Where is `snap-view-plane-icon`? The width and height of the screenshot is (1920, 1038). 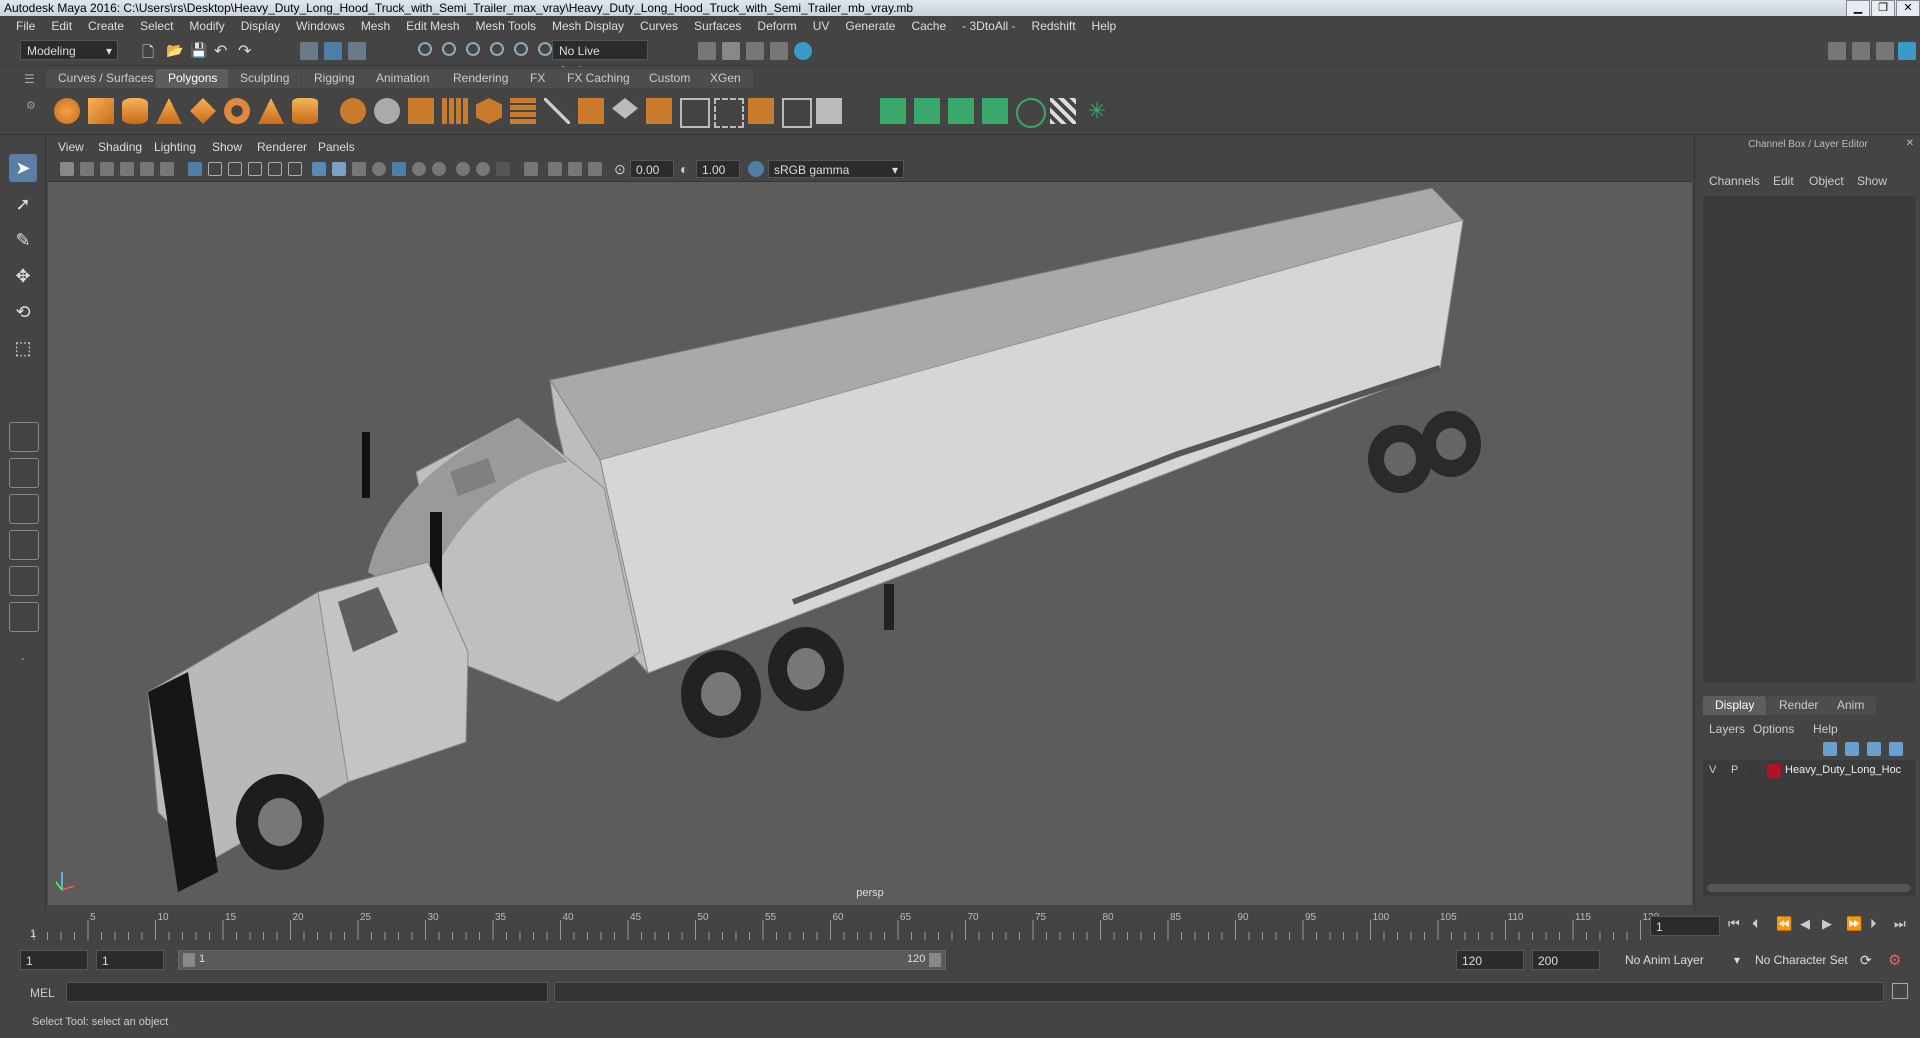 snap-view-plane-icon is located at coordinates (521, 49).